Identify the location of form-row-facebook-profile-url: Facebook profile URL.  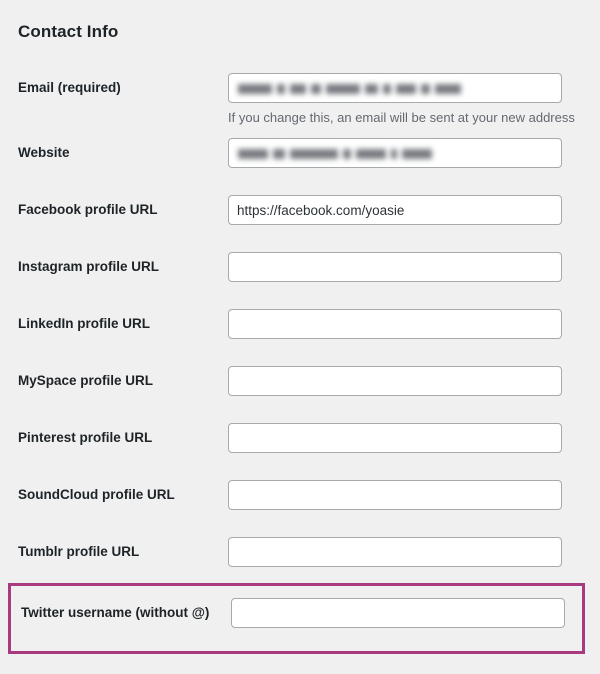
(300, 212).